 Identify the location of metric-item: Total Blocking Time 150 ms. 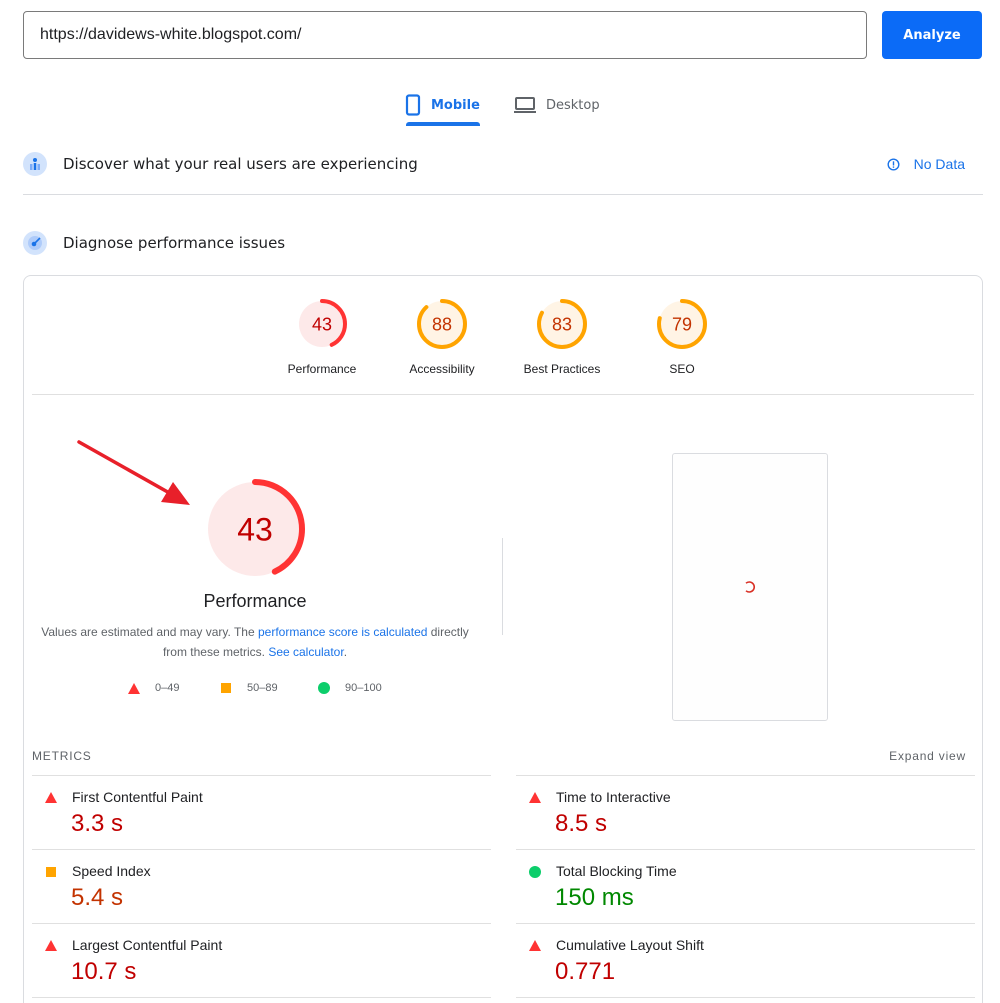
(745, 886).